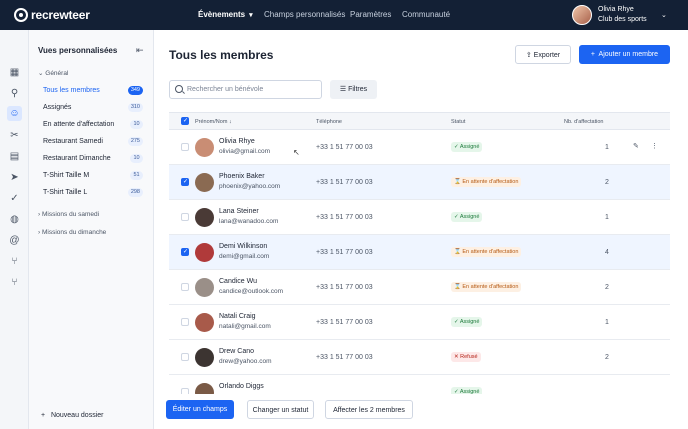 This screenshot has width=688, height=429. Describe the element at coordinates (370, 14) in the screenshot. I see `nav-item-parametres: Paramètres` at that location.